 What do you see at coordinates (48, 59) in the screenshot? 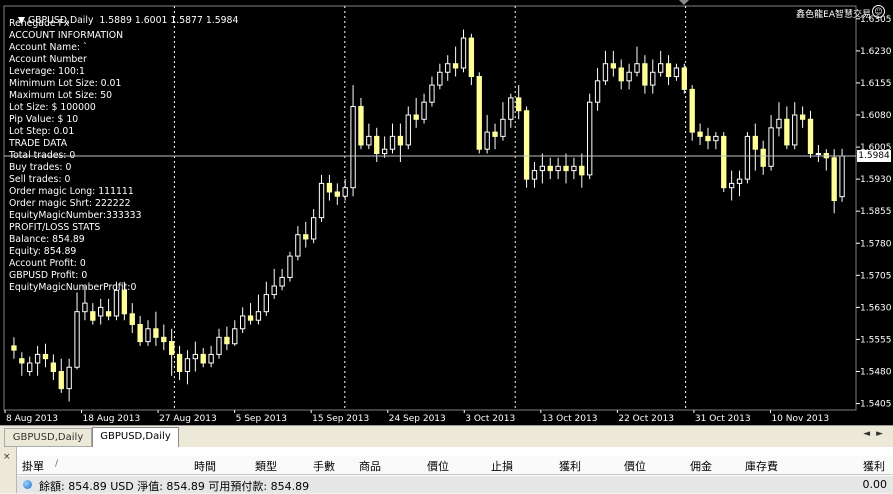
I see `info-line: Account Number` at bounding box center [48, 59].